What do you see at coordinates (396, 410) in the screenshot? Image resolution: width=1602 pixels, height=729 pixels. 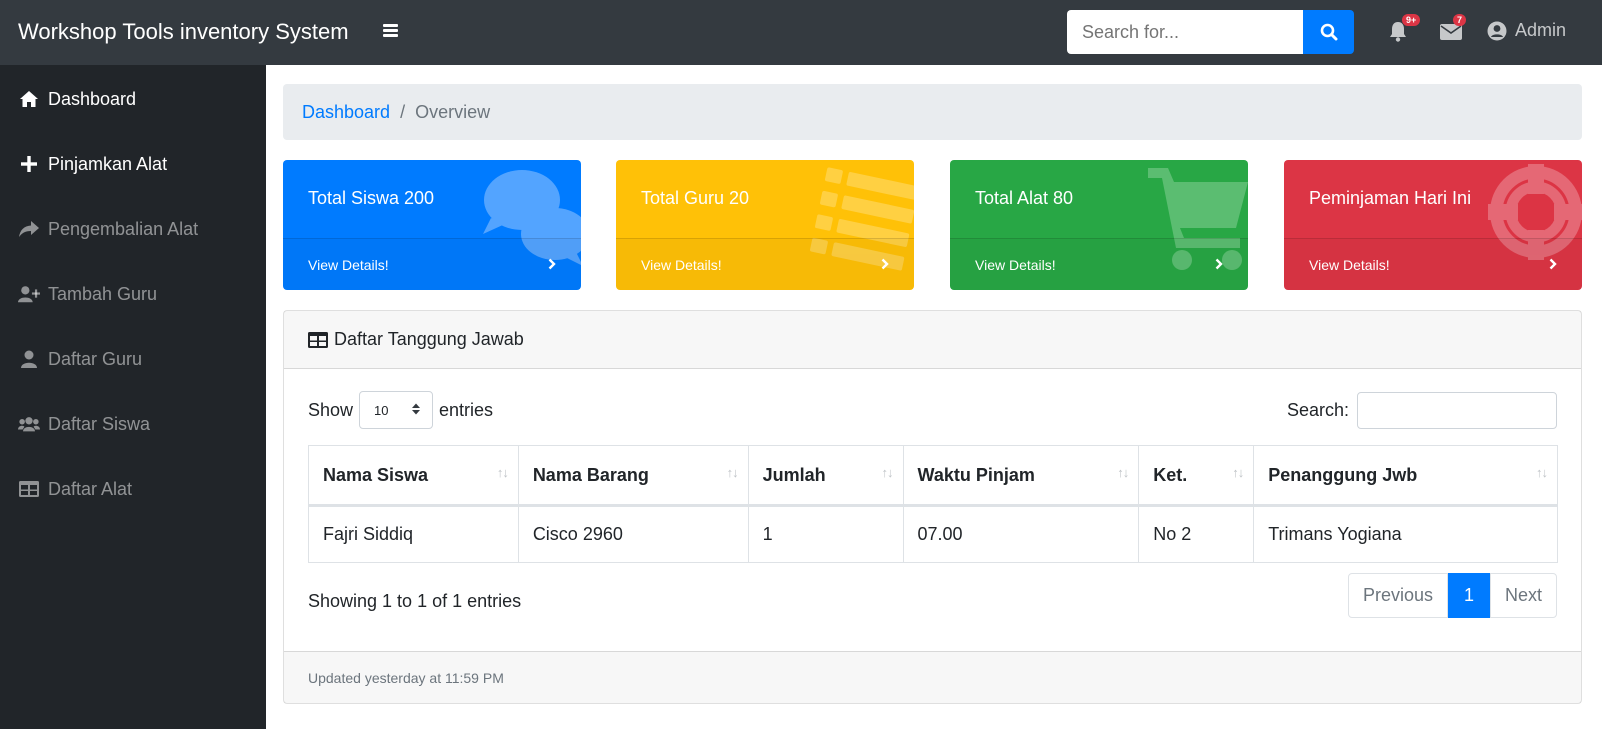 I see `entries-select: 10` at bounding box center [396, 410].